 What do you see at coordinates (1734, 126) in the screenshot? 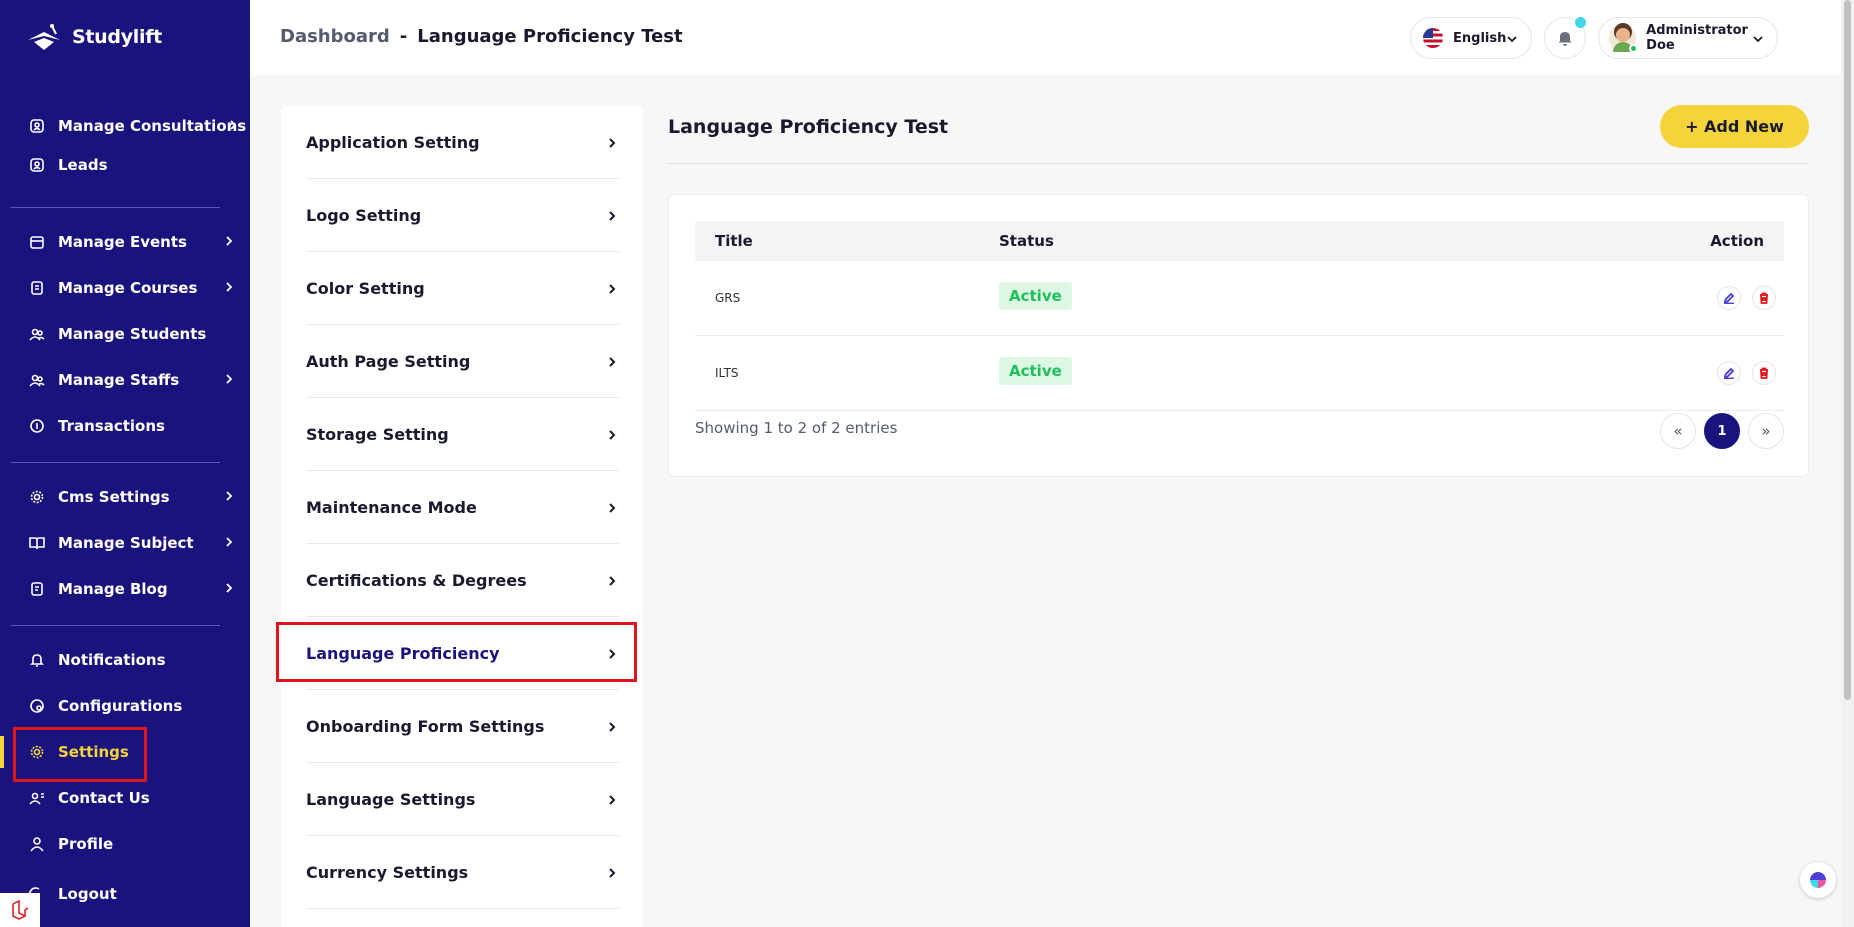
I see `add-new-button: + Add New` at bounding box center [1734, 126].